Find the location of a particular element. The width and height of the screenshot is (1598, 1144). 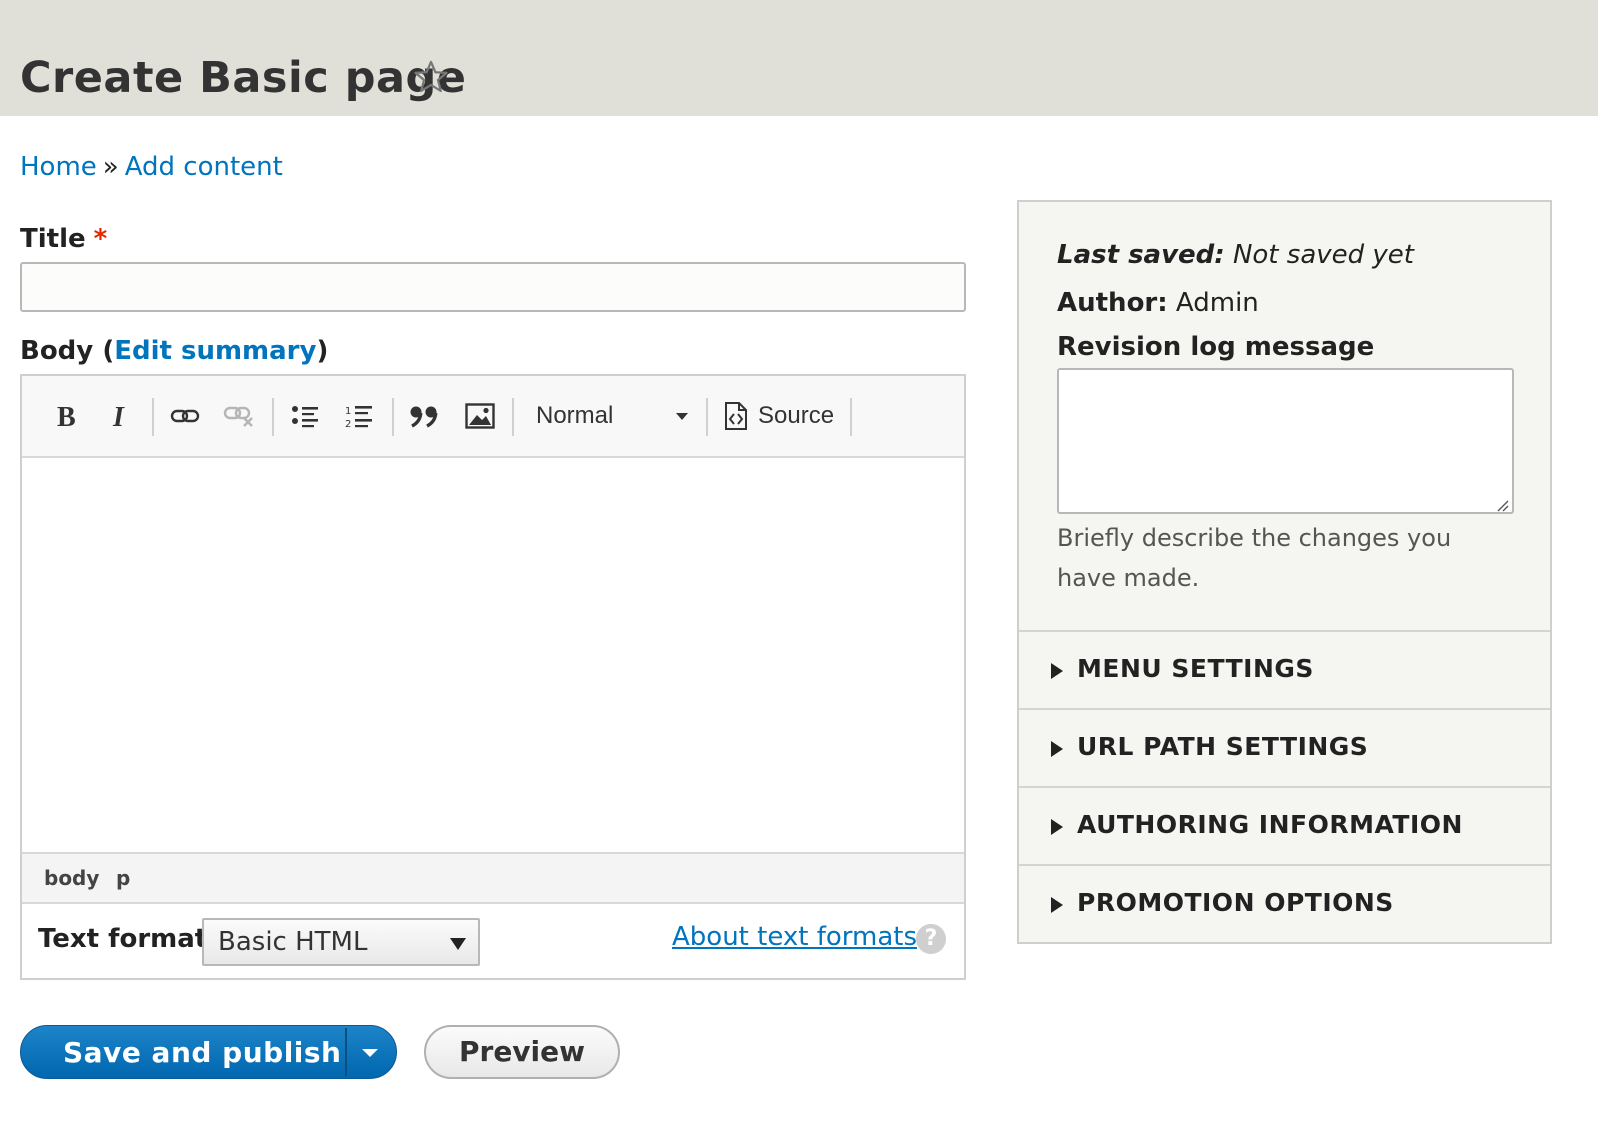

element-path-bar: body p is located at coordinates (493, 878).